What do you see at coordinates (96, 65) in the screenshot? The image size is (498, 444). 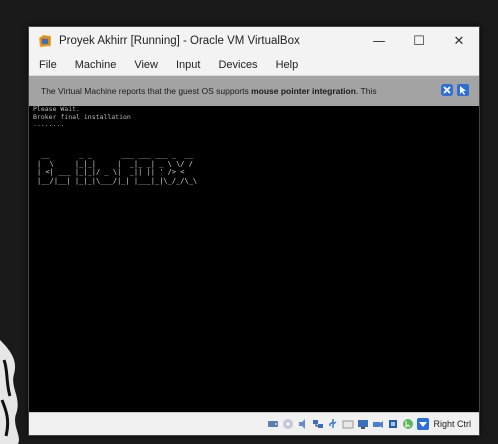 I see `menu-machine: Machine` at bounding box center [96, 65].